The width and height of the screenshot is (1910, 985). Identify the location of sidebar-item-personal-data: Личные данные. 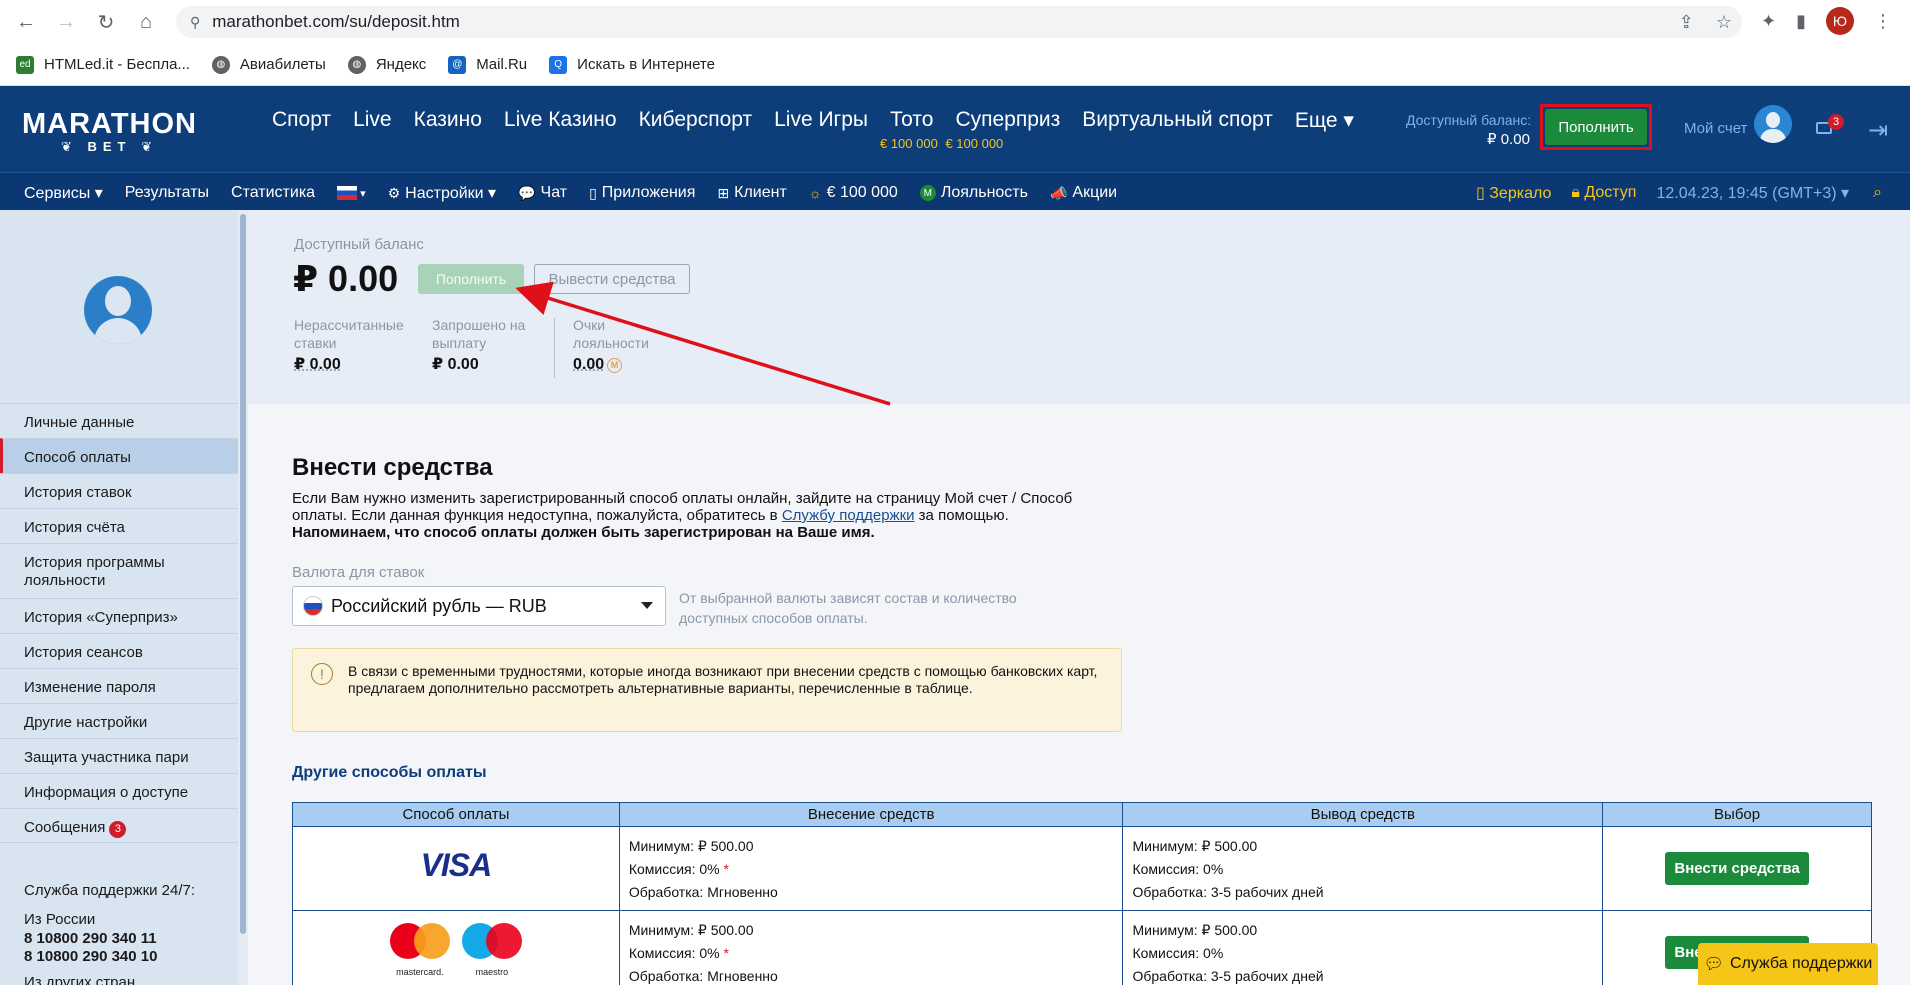
(119, 420).